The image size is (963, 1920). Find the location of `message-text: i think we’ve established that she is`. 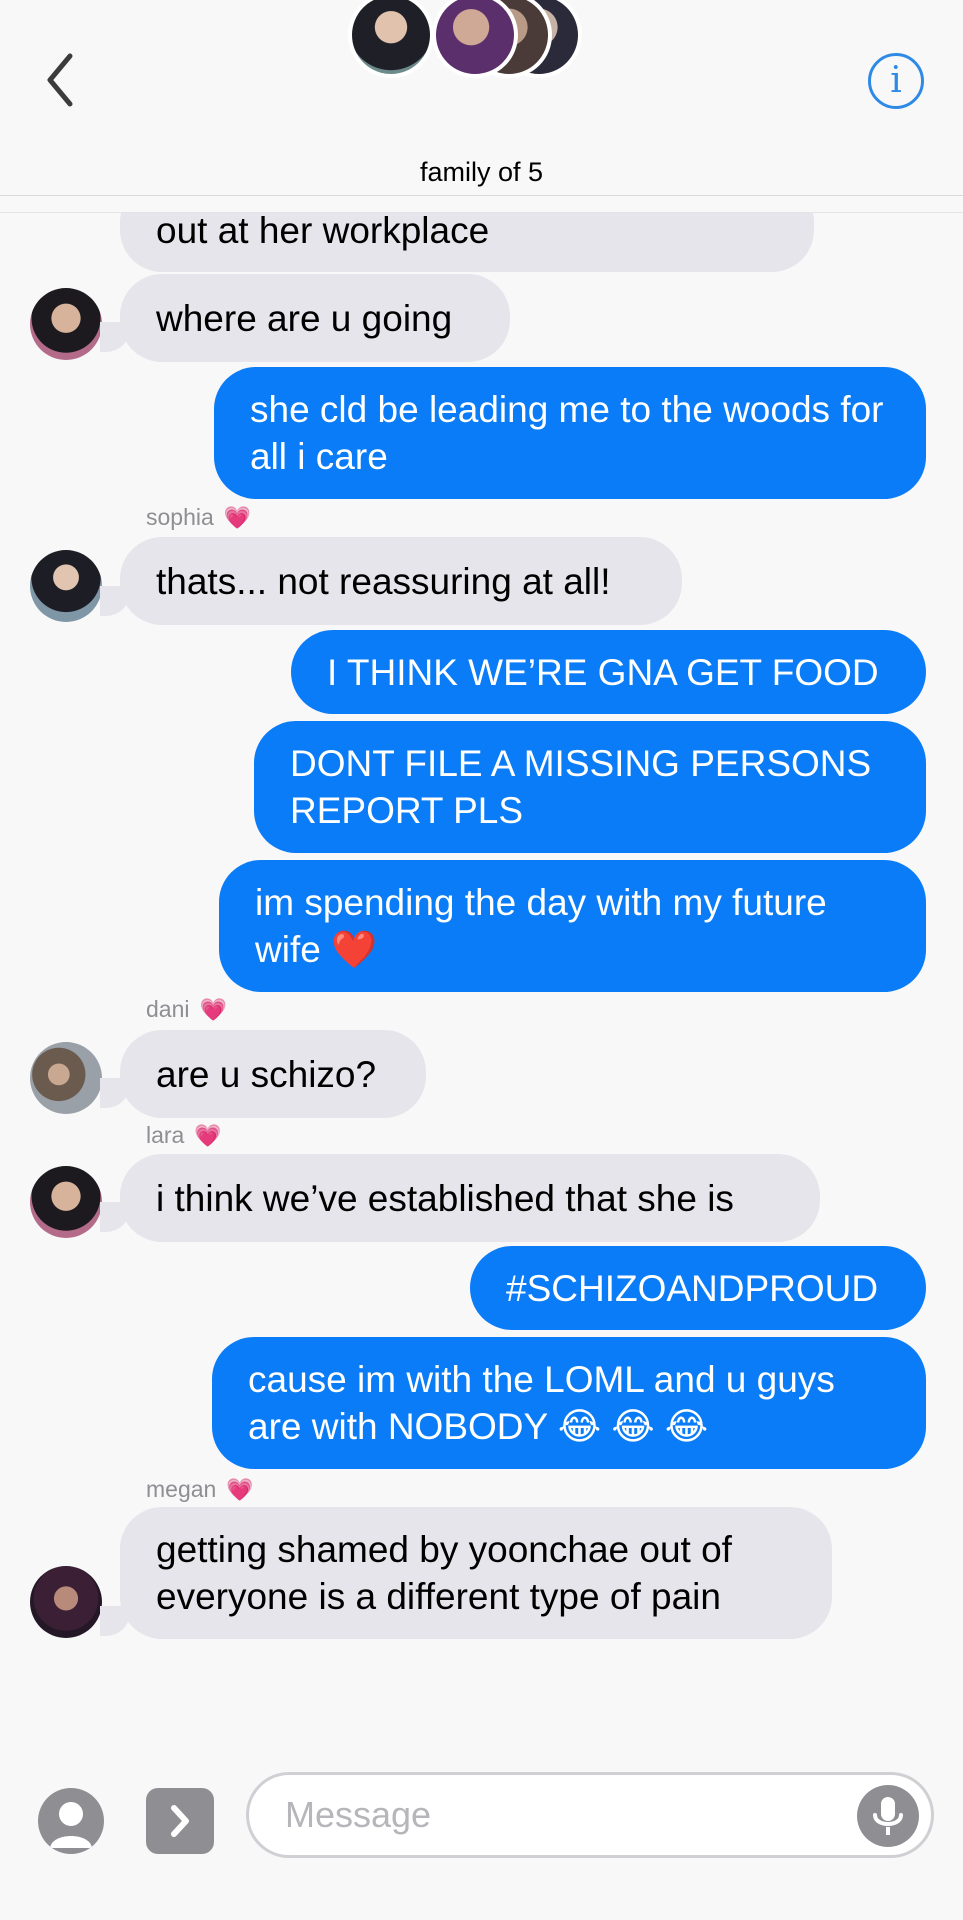

message-text: i think we’ve established that she is is located at coordinates (445, 1198).